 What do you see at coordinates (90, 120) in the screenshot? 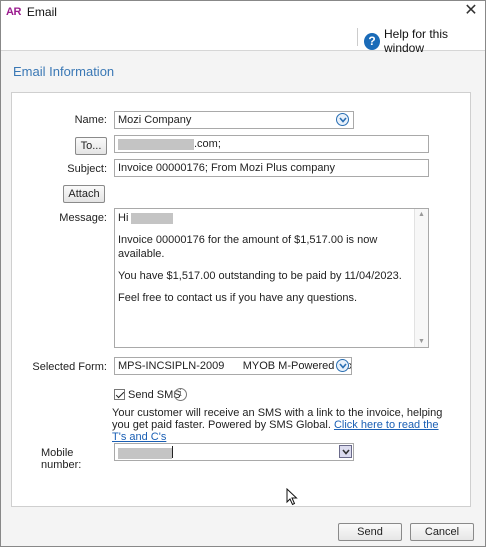
I see `name-label: Name:` at bounding box center [90, 120].